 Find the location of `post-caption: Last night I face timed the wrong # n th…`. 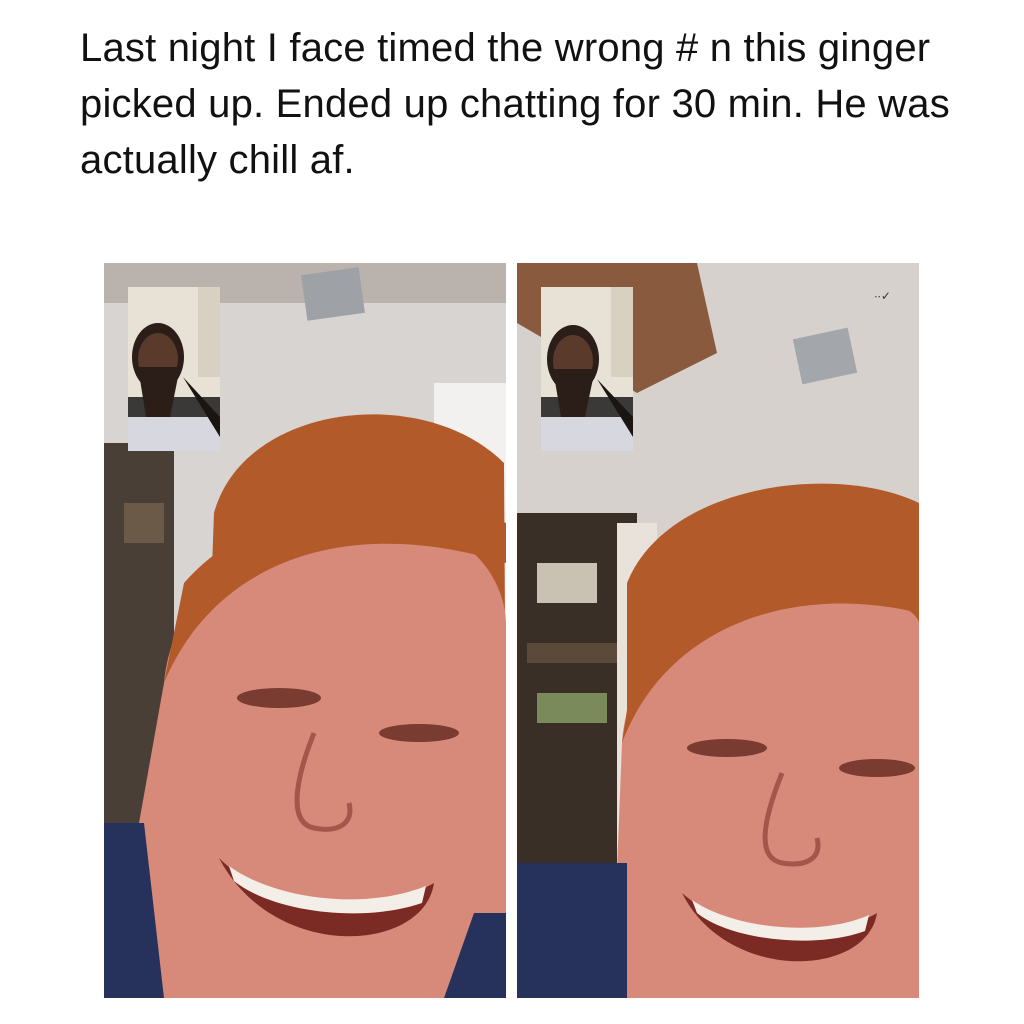

post-caption: Last night I face timed the wrong # n th… is located at coordinates (515, 104).